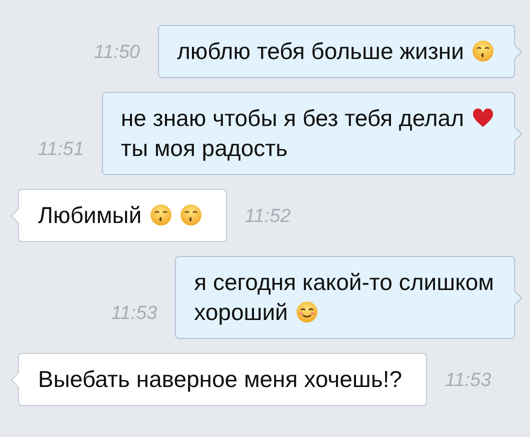 The width and height of the screenshot is (530, 437). Describe the element at coordinates (344, 282) in the screenshot. I see `message-text: я сегодня какой-то слишком` at that location.